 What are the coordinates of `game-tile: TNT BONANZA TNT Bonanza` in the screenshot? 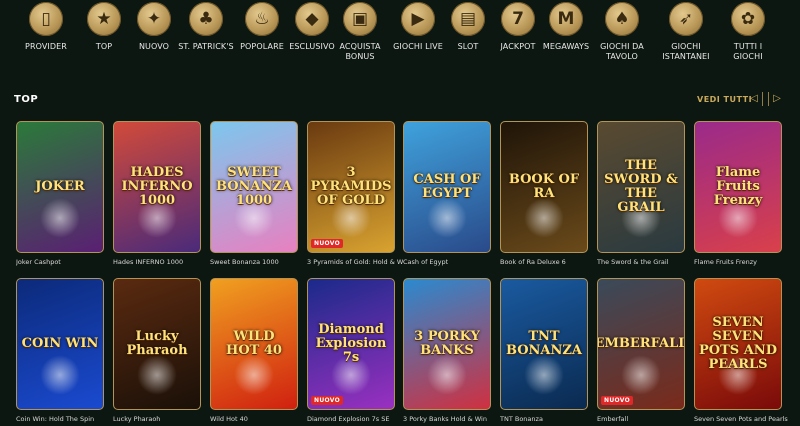 It's located at (545, 350).